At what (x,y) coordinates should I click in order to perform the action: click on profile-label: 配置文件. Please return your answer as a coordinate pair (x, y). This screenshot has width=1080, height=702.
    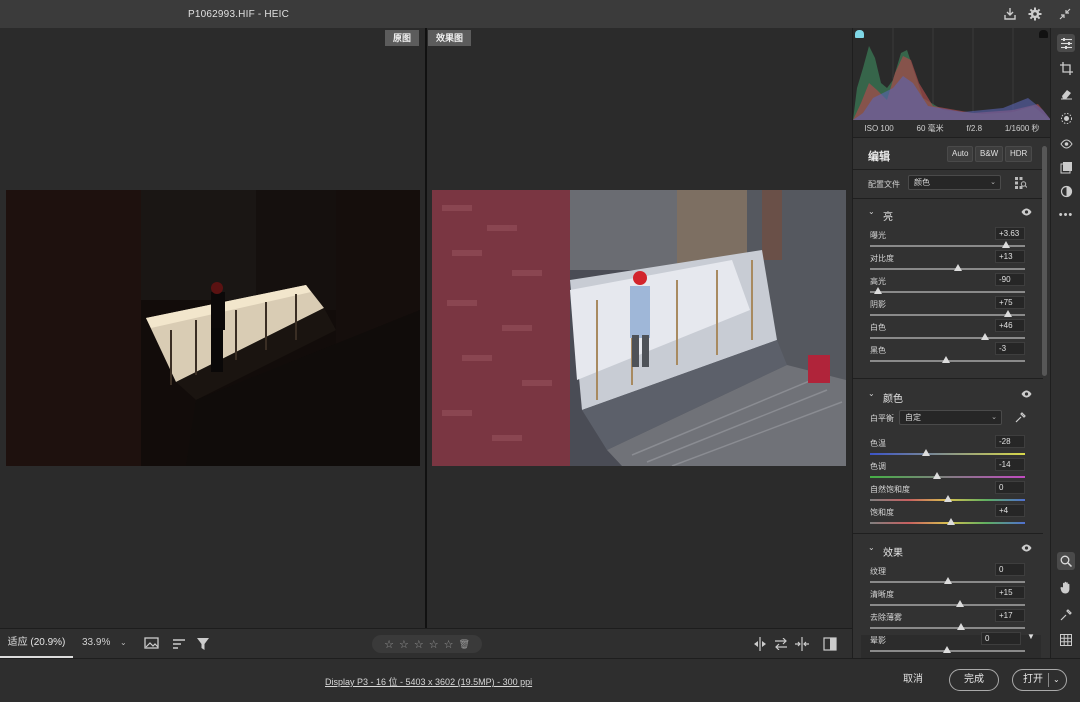
    Looking at the image, I should click on (884, 184).